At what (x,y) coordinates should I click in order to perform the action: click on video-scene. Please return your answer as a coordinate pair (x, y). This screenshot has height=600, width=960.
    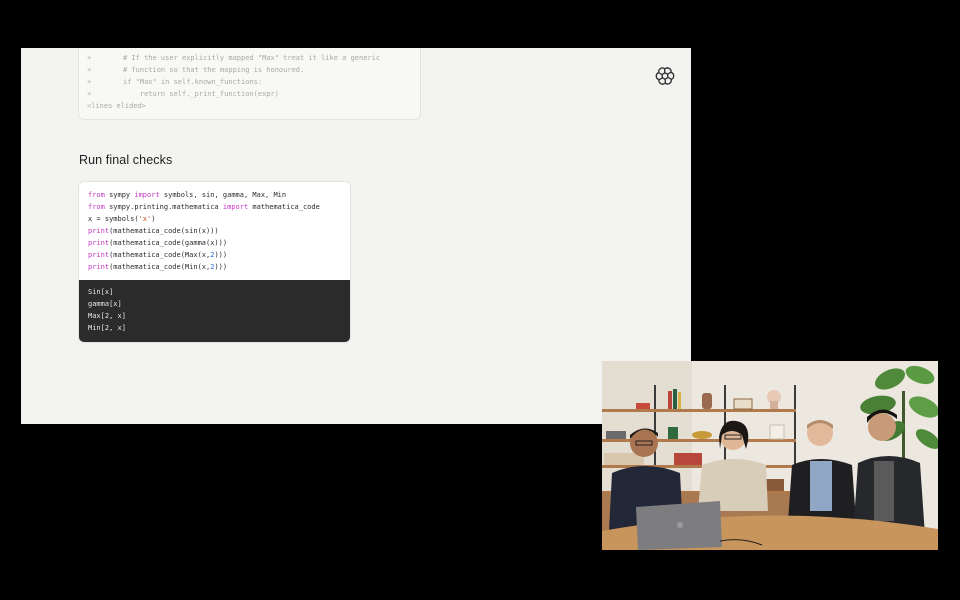
    Looking at the image, I should click on (770, 455).